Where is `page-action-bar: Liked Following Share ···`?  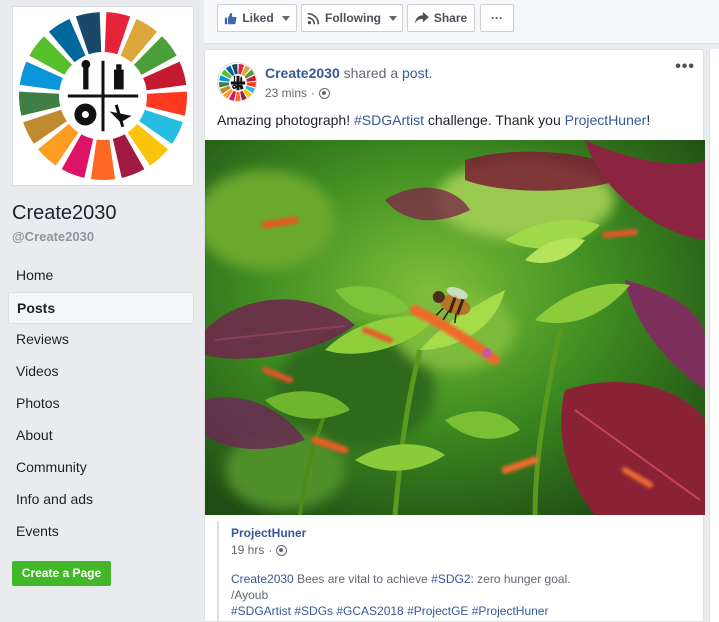
page-action-bar: Liked Following Share ··· is located at coordinates (461, 22).